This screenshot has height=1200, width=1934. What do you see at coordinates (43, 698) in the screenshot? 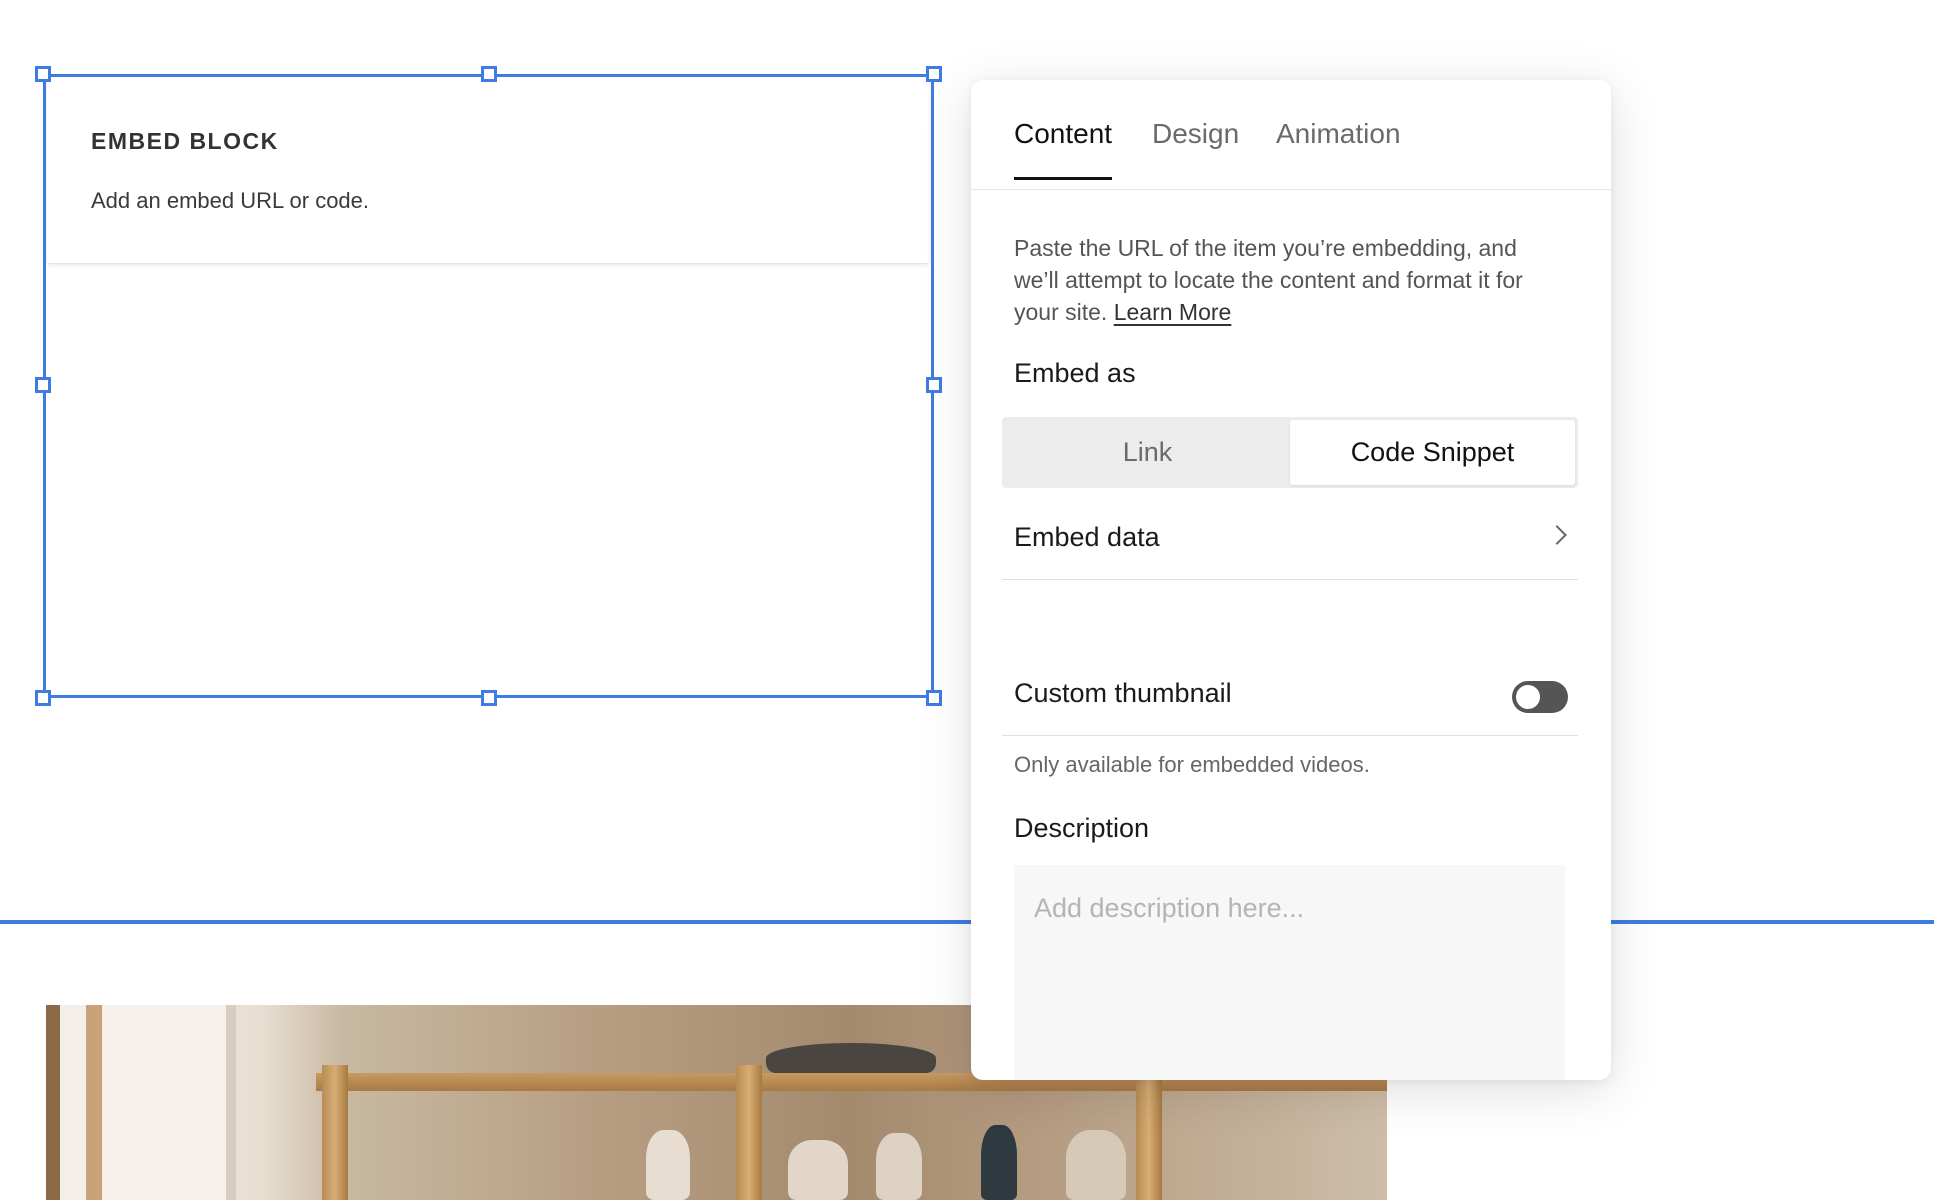
I see `resize-handle-bottom-left` at bounding box center [43, 698].